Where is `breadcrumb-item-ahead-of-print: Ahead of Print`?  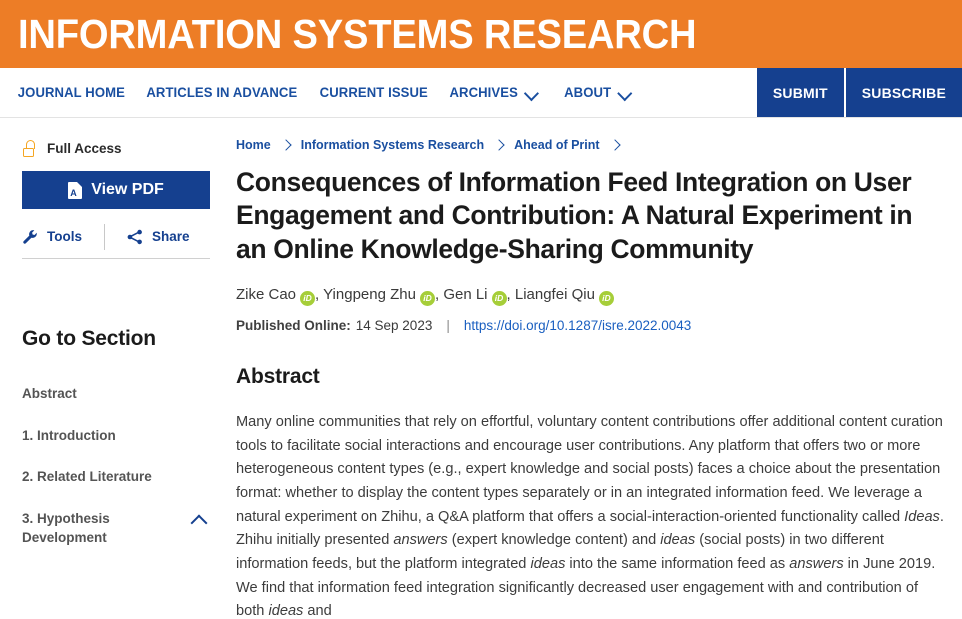
breadcrumb-item-ahead-of-print: Ahead of Print is located at coordinates (556, 145).